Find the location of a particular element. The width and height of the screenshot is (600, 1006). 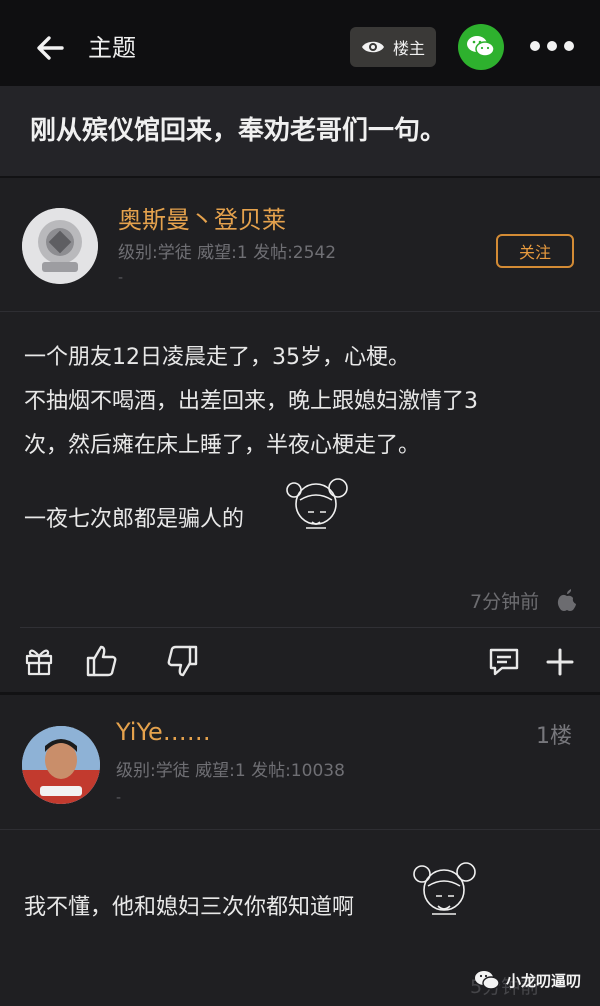

floor-number: 1楼 is located at coordinates (554, 736).